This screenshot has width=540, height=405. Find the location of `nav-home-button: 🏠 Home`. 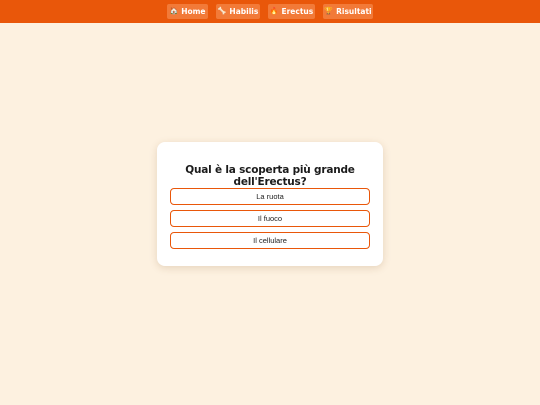

nav-home-button: 🏠 Home is located at coordinates (187, 11).